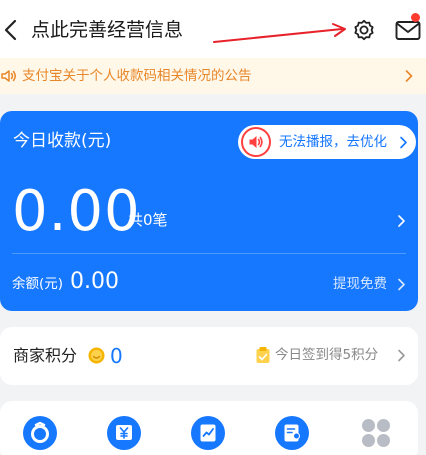 This screenshot has height=455, width=426. I want to click on checkin-reward-text: 今日签到得5积分, so click(326, 355).